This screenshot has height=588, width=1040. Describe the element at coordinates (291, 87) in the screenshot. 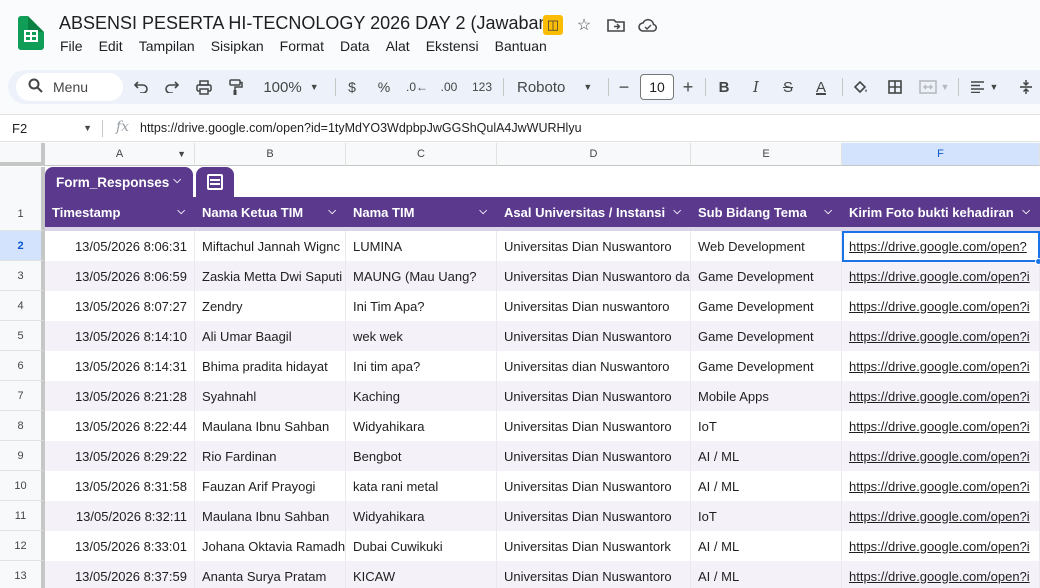

I see `zoom-select: 100% ▼` at that location.